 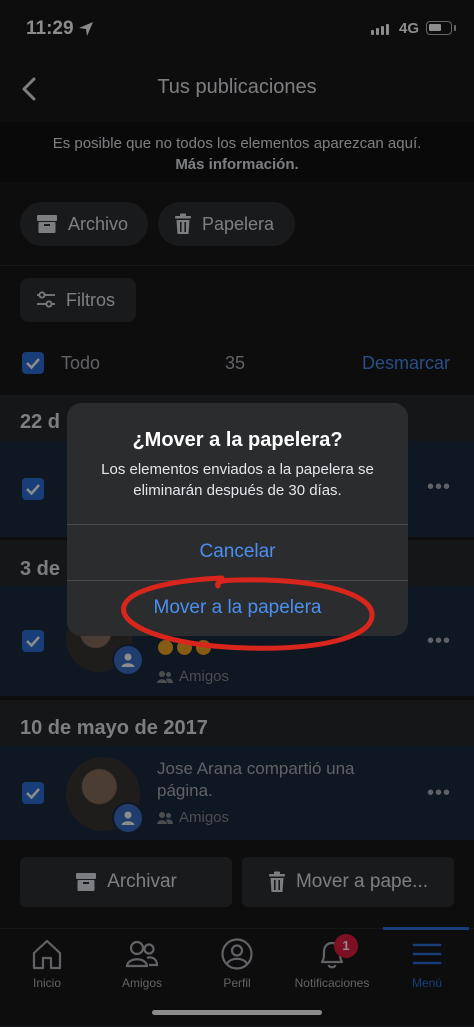 I want to click on dialog-divider, so click(x=237, y=524).